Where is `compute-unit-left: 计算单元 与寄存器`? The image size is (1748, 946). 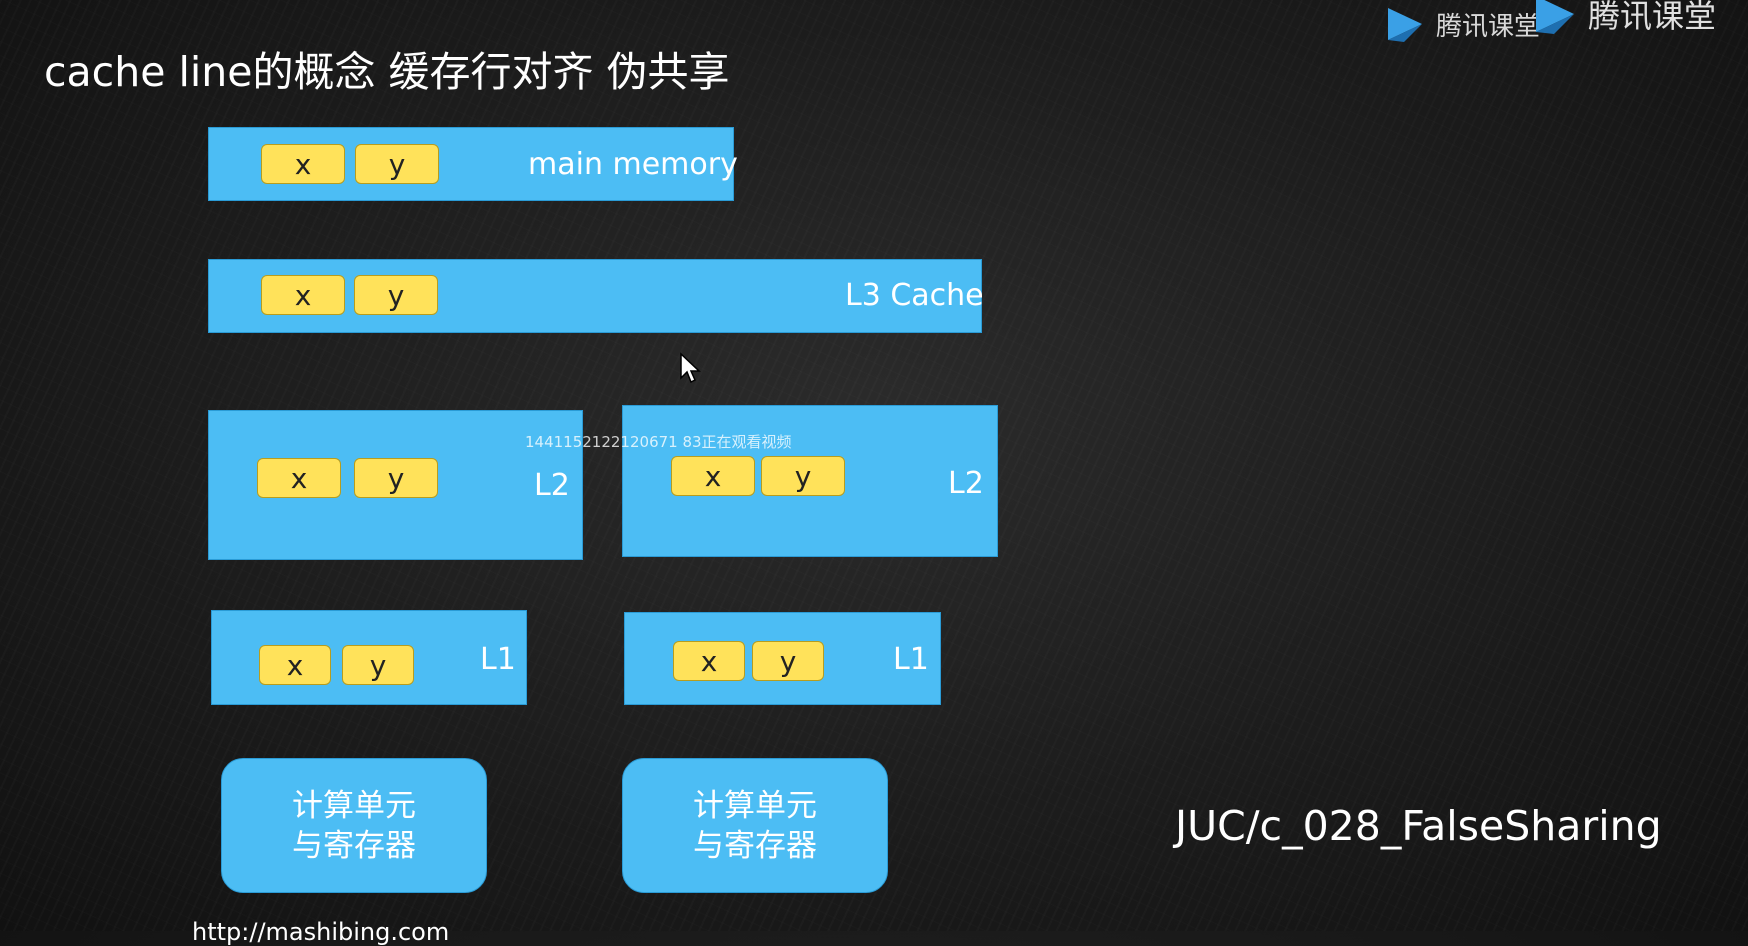
compute-unit-left: 计算单元 与寄存器 is located at coordinates (354, 825).